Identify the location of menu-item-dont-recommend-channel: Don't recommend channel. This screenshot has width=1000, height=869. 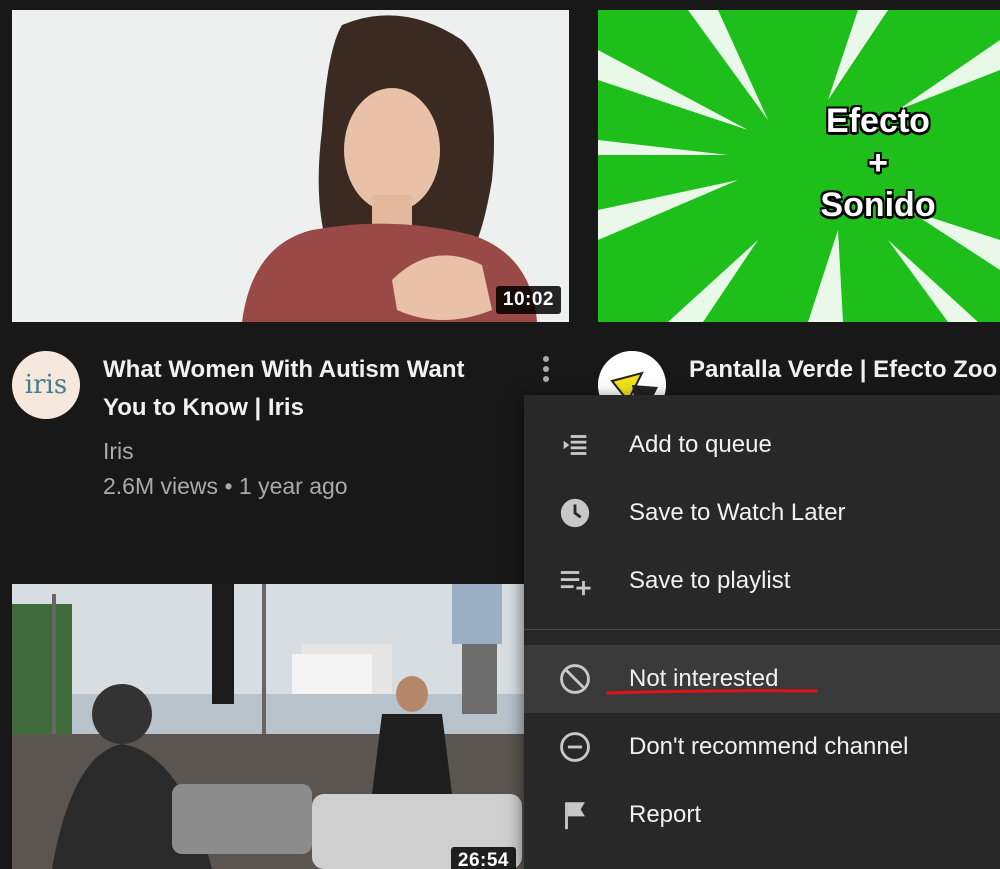
(762, 747).